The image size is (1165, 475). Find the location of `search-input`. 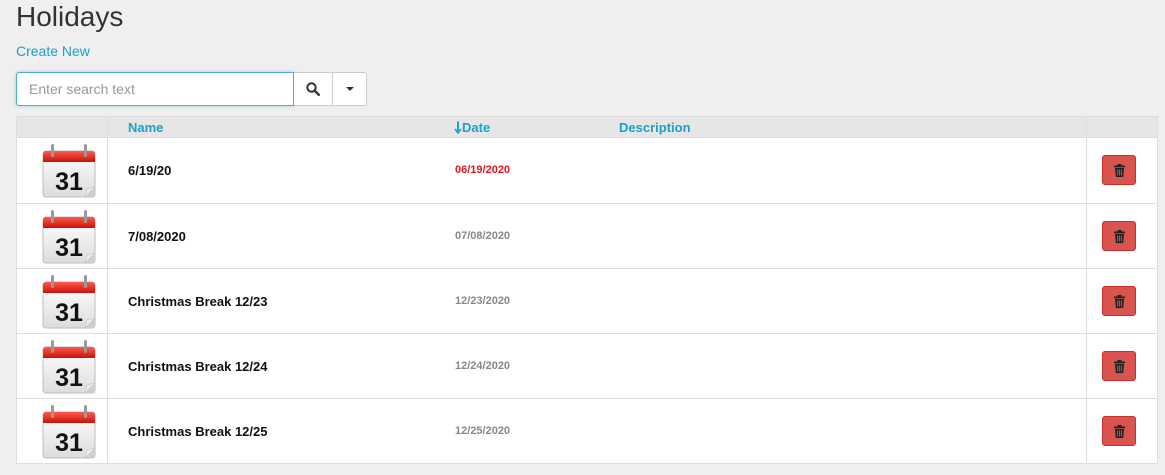

search-input is located at coordinates (155, 89).